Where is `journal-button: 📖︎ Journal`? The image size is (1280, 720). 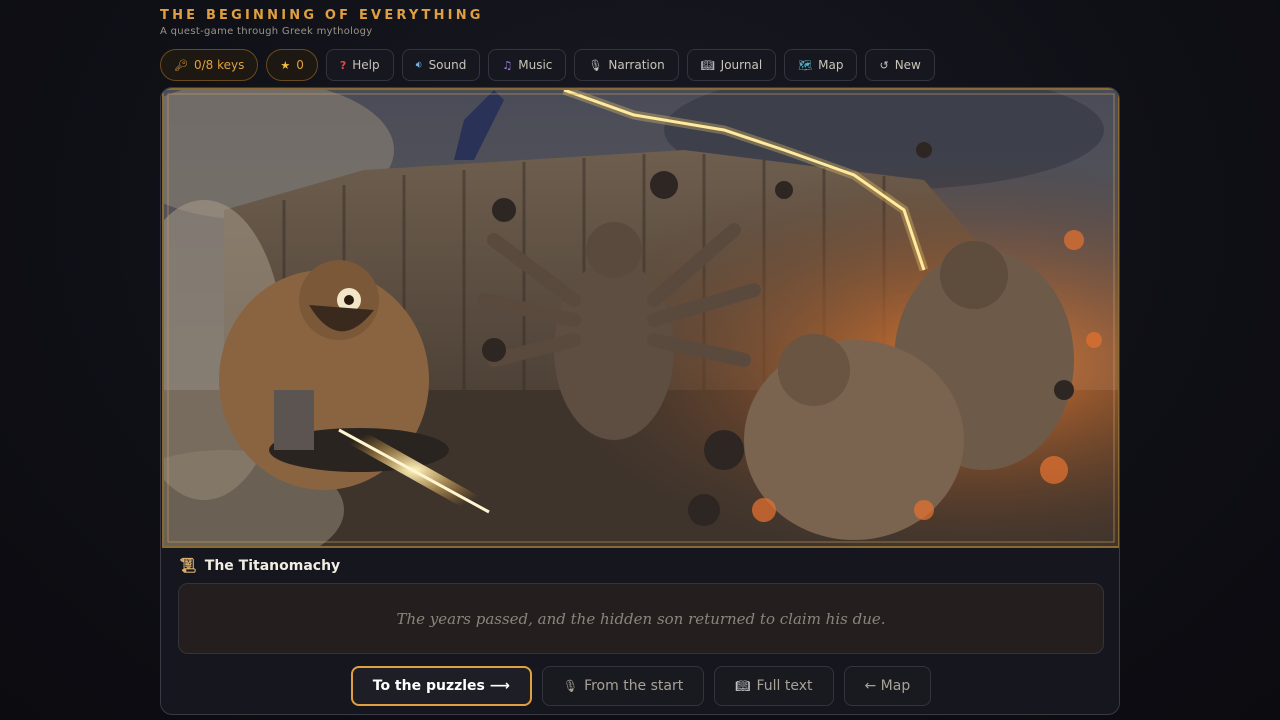 journal-button: 📖︎ Journal is located at coordinates (731, 65).